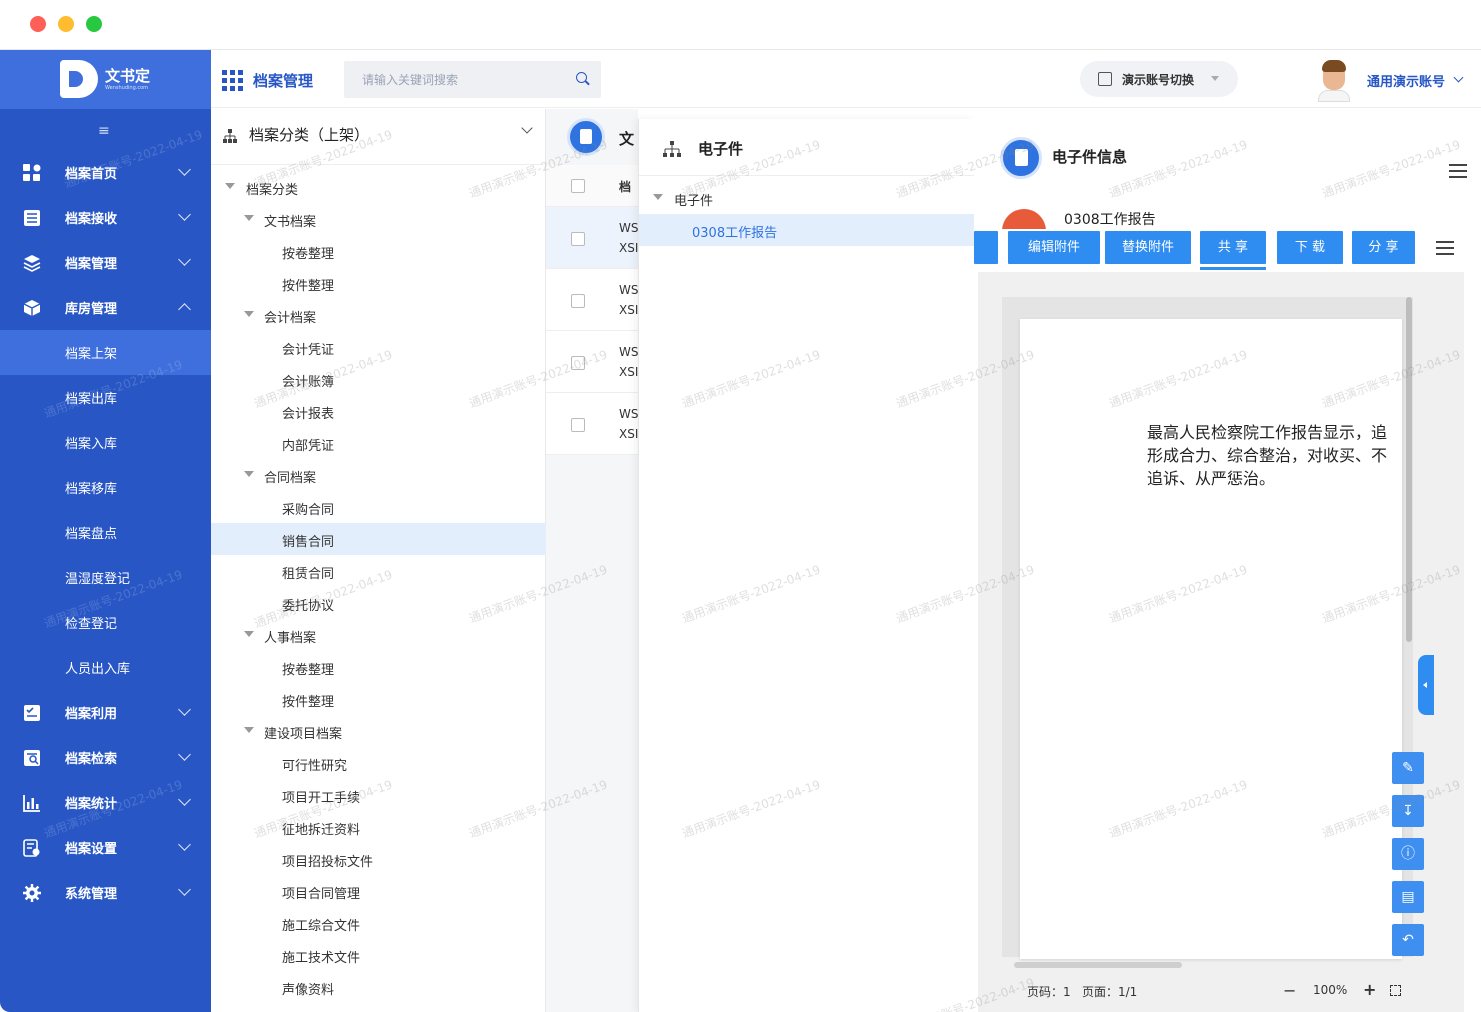  Describe the element at coordinates (378, 827) in the screenshot. I see `tree-node: 征地拆迁资料` at that location.